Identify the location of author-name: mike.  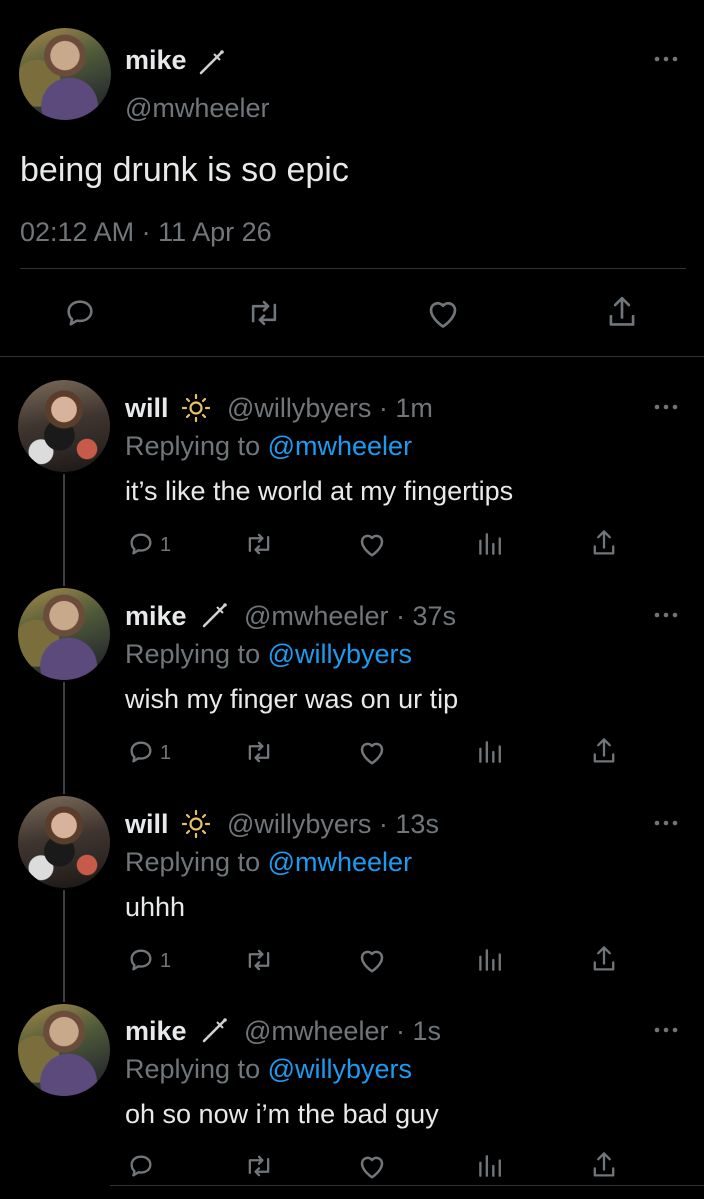
(174, 60).